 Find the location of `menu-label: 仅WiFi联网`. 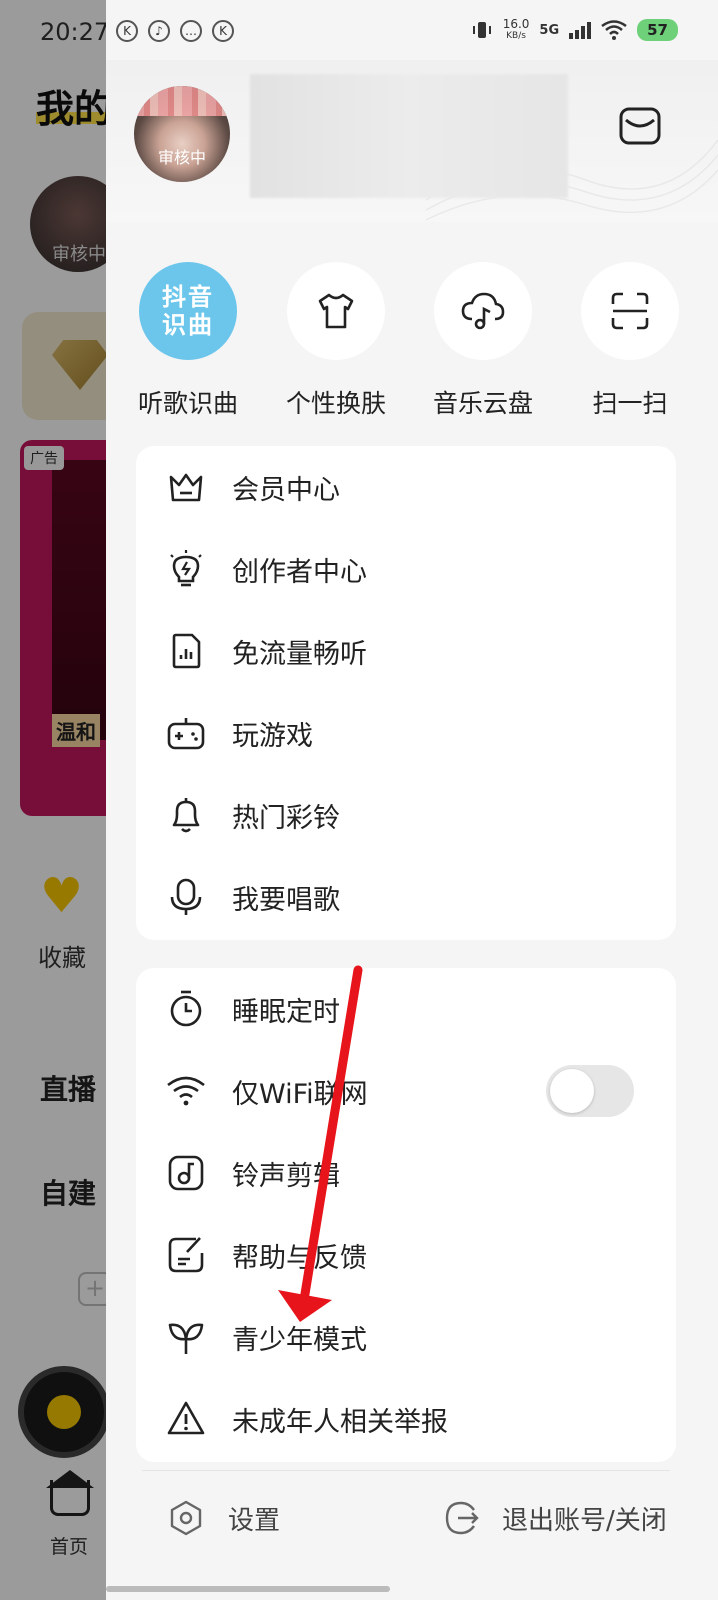

menu-label: 仅WiFi联网 is located at coordinates (300, 1094).